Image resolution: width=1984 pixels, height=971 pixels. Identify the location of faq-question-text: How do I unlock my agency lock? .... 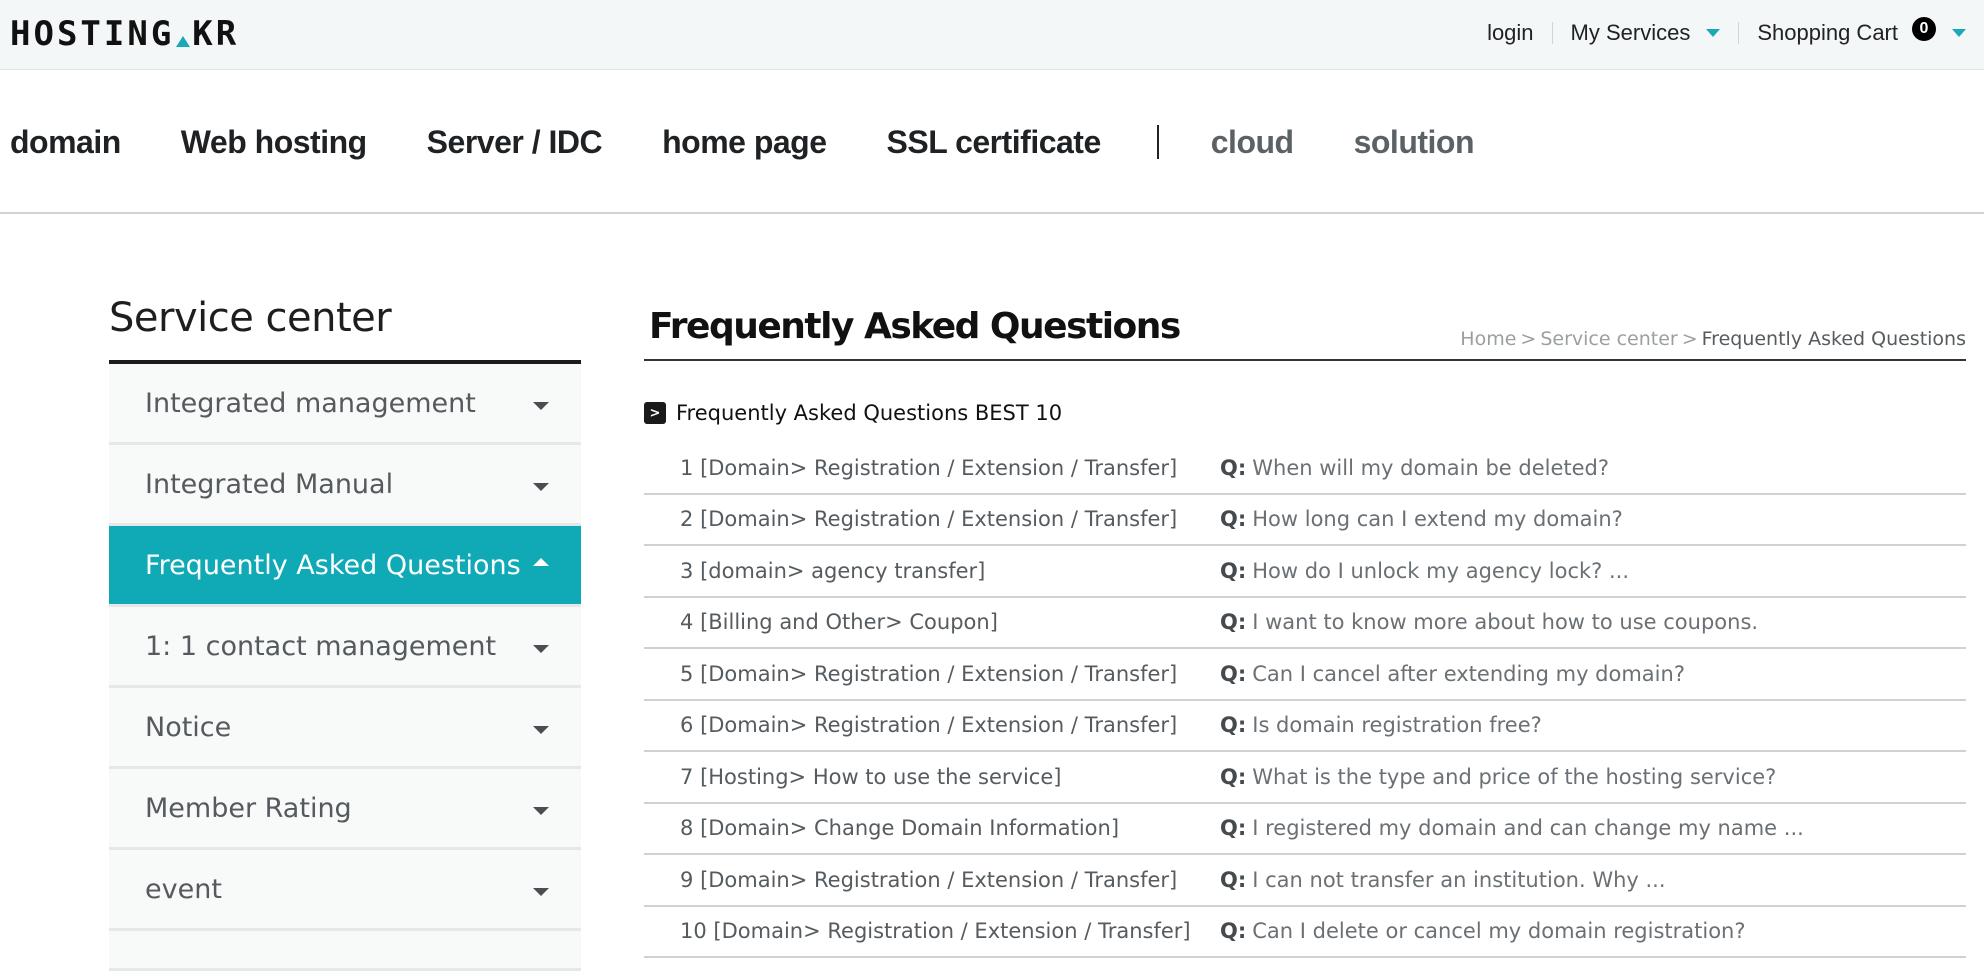
(1441, 570).